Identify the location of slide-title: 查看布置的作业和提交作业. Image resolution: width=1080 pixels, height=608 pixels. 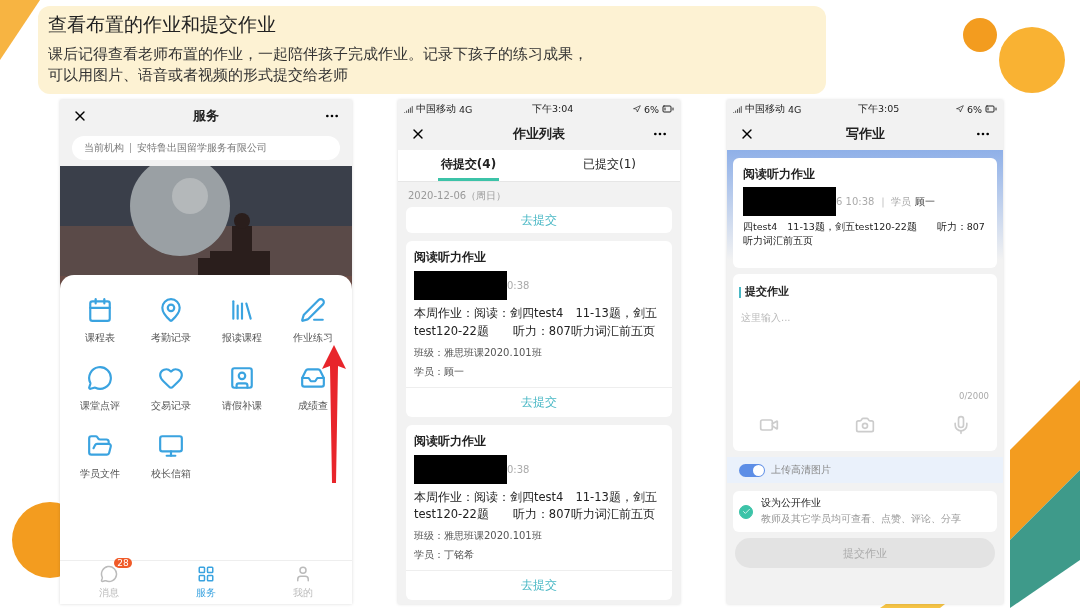
(162, 24).